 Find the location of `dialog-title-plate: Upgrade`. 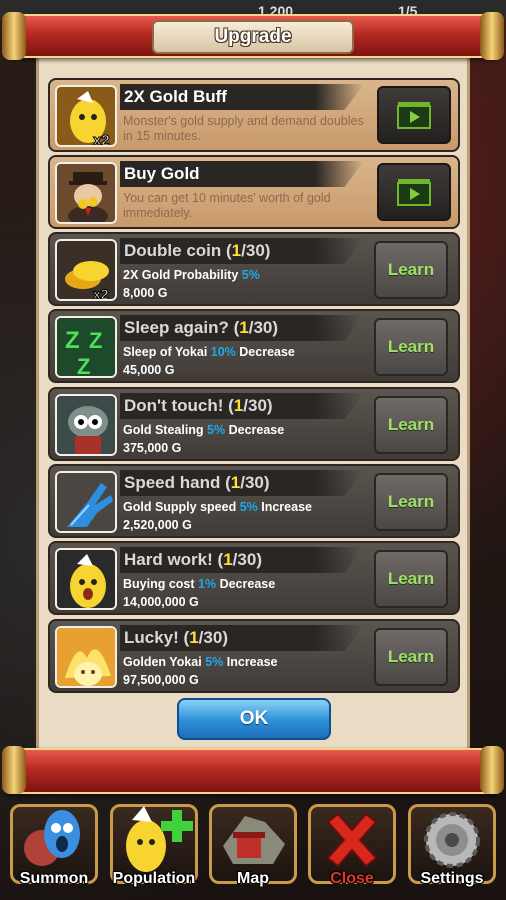

dialog-title-plate: Upgrade is located at coordinates (253, 37).